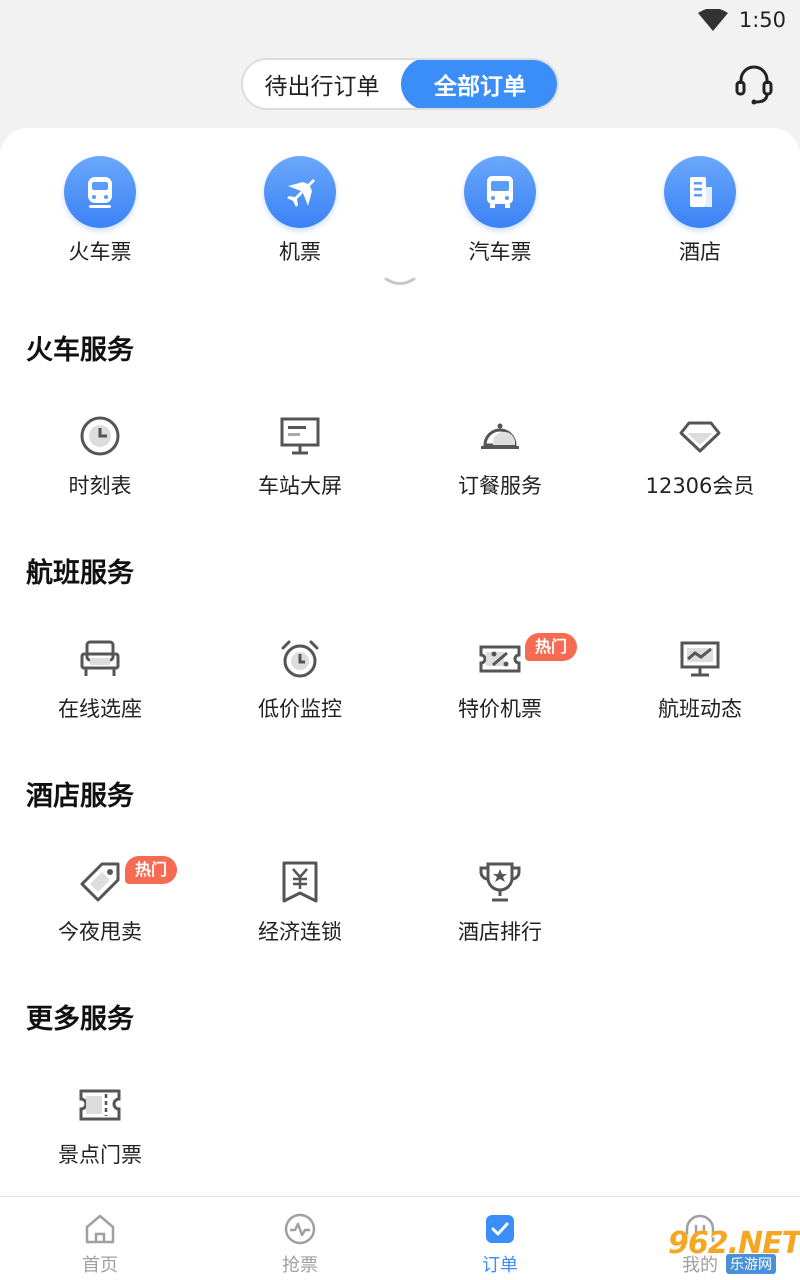  I want to click on headset-icon, so click(754, 84).